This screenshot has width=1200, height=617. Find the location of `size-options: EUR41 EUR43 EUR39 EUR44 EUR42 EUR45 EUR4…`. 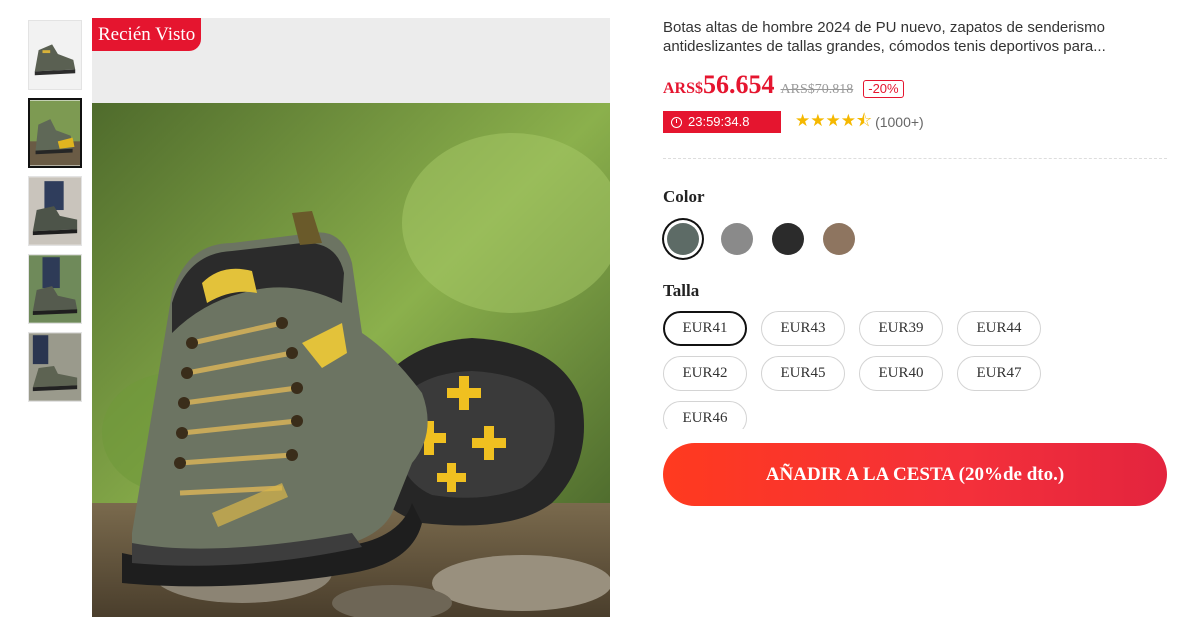

size-options: EUR41 EUR43 EUR39 EUR44 EUR42 EUR45 EUR4… is located at coordinates (873, 370).